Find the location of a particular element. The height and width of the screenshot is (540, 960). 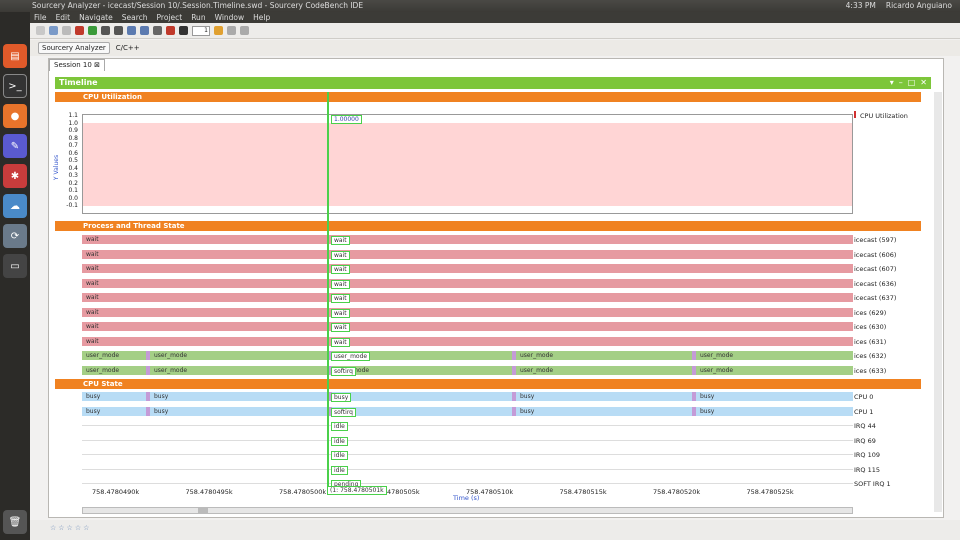

legend-item: CPU Utilization is located at coordinates (881, 115).